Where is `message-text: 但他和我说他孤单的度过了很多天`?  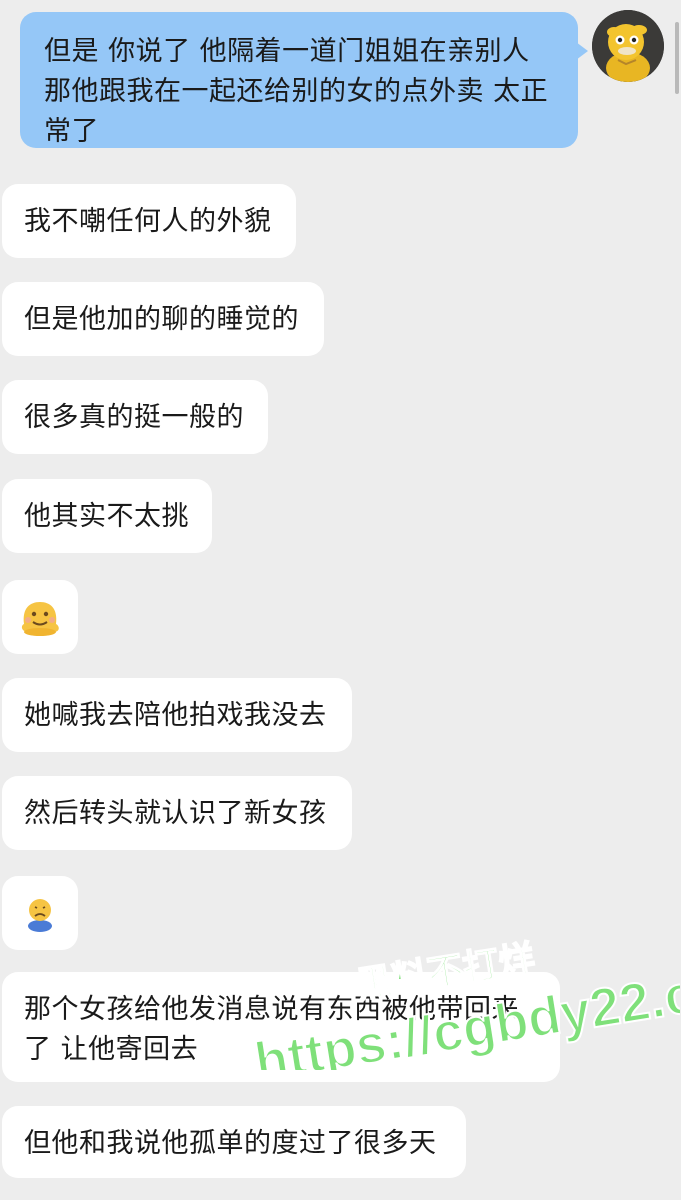
message-text: 但他和我说他孤单的度过了很多天 is located at coordinates (230, 1143).